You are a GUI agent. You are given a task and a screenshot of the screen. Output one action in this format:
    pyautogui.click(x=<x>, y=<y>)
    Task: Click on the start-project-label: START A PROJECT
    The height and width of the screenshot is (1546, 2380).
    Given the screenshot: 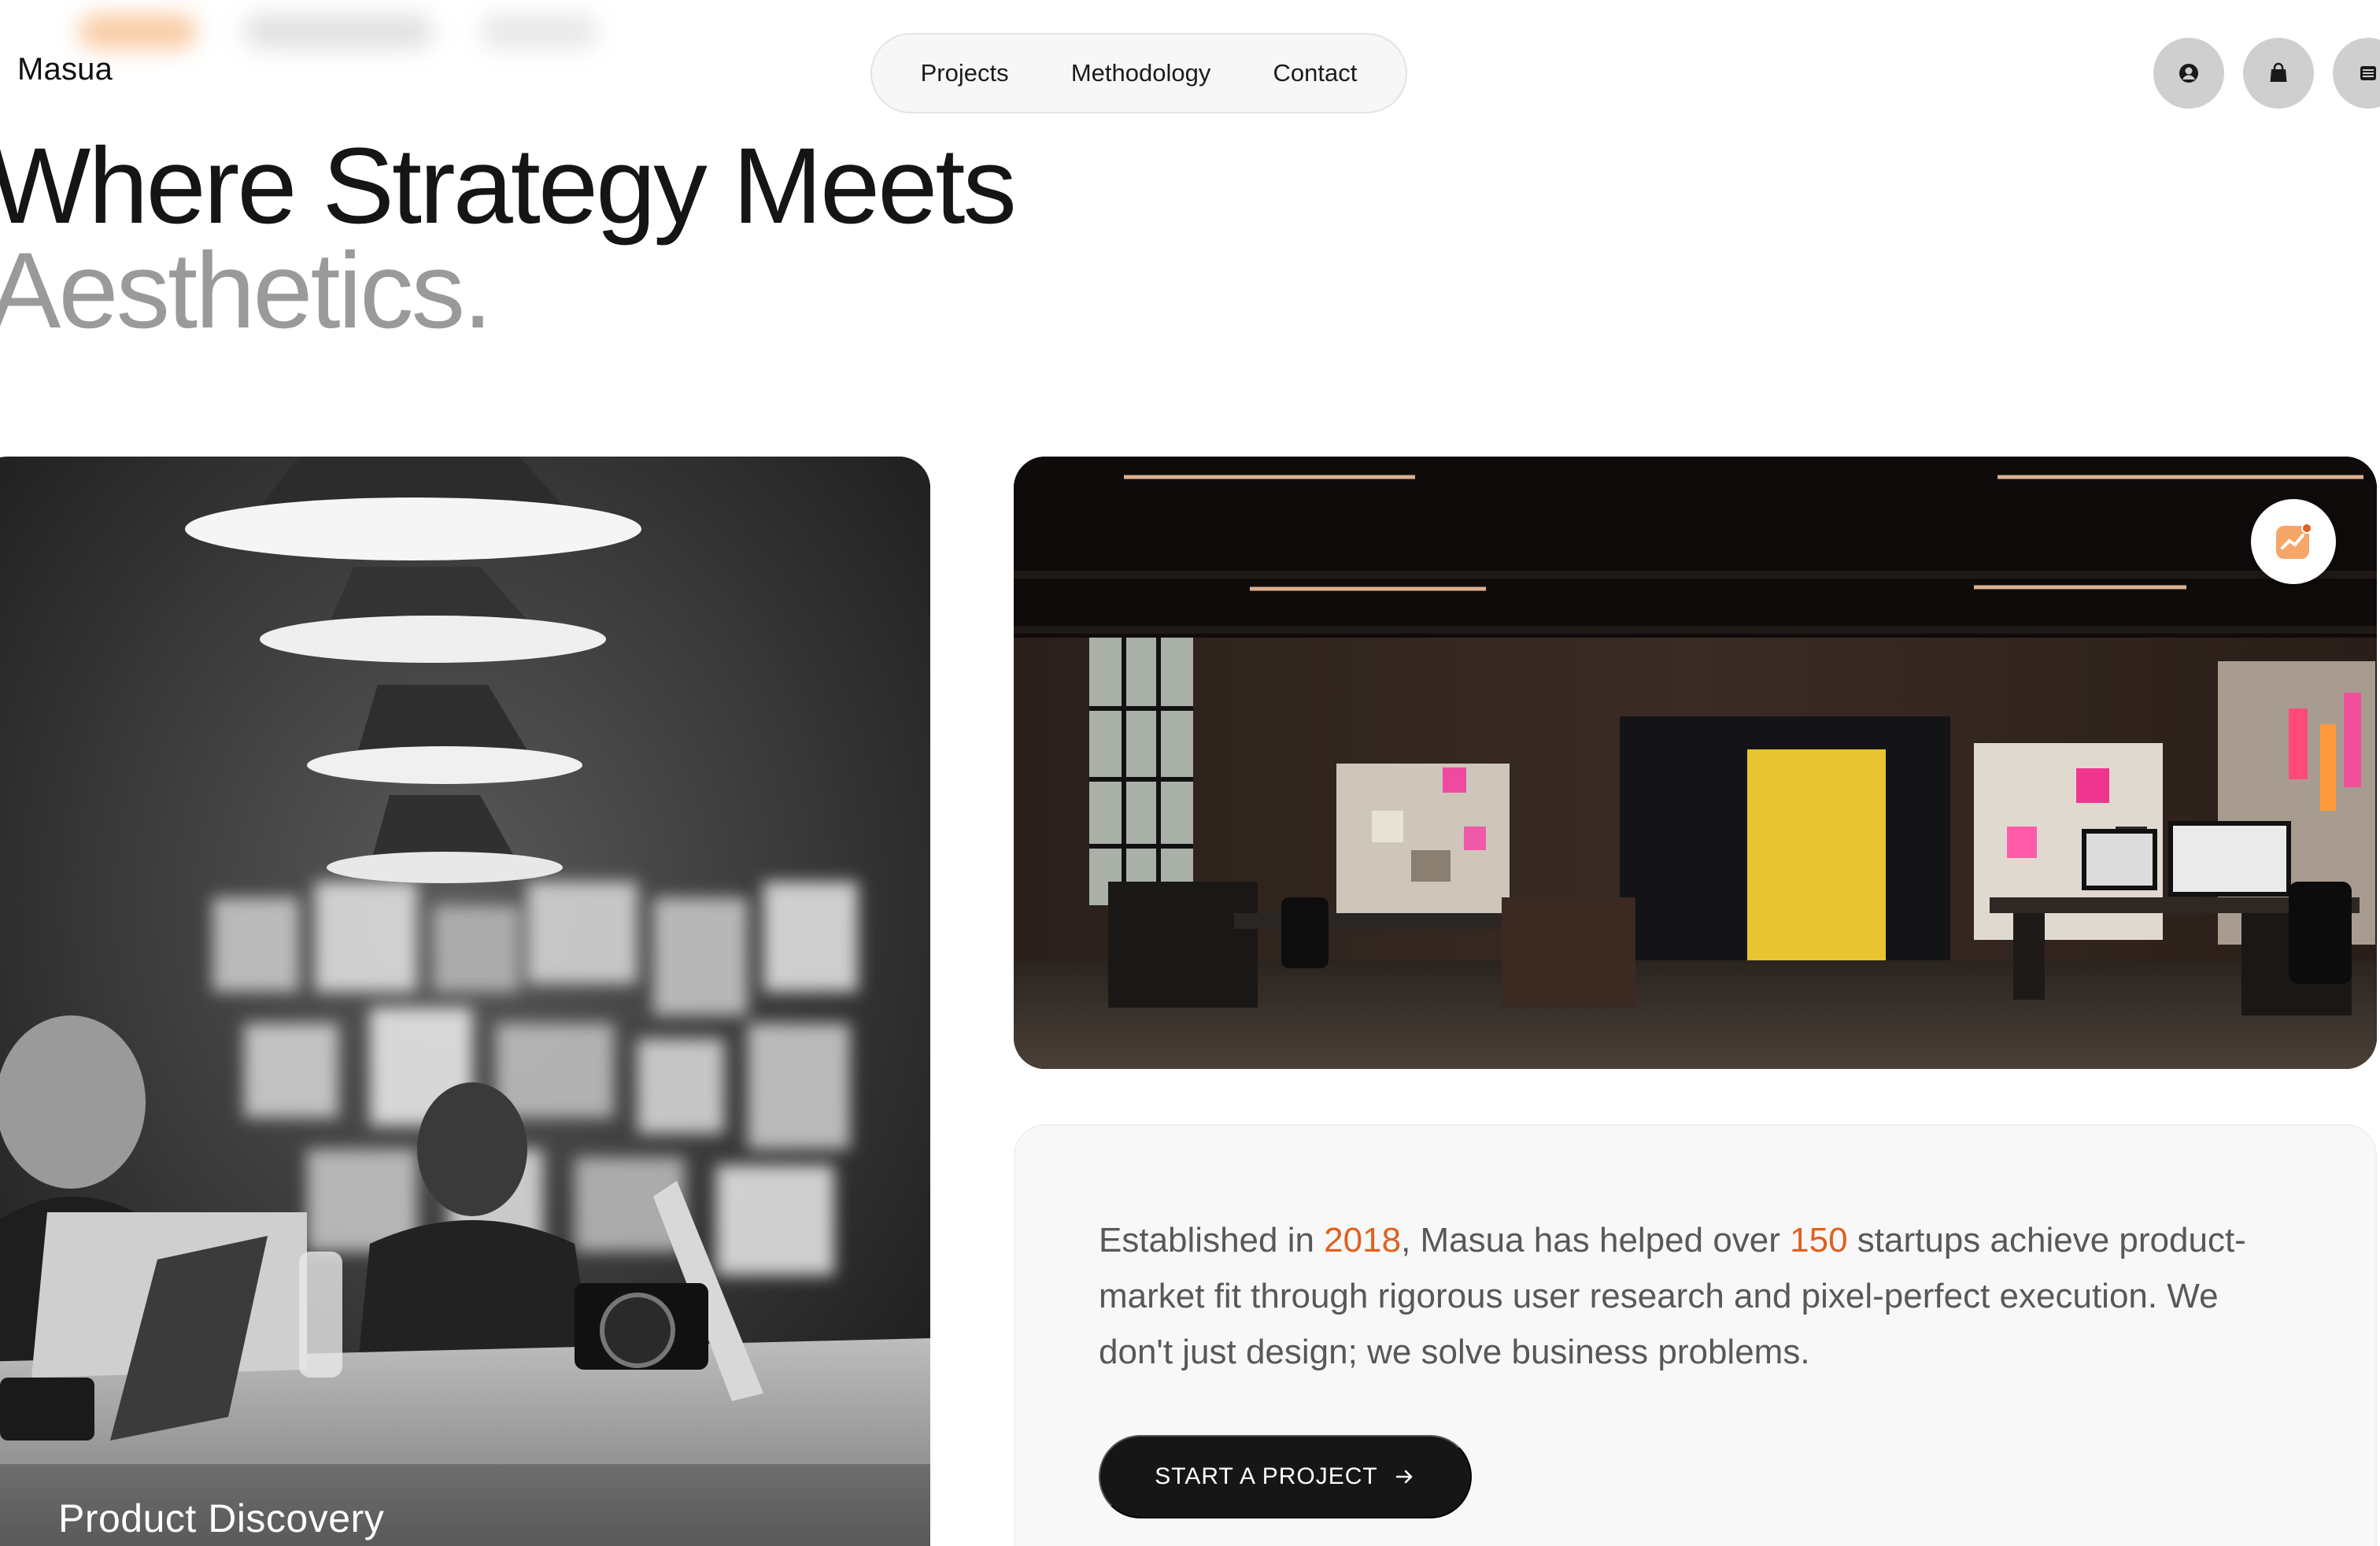 What is the action you would take?
    pyautogui.click(x=1266, y=1476)
    